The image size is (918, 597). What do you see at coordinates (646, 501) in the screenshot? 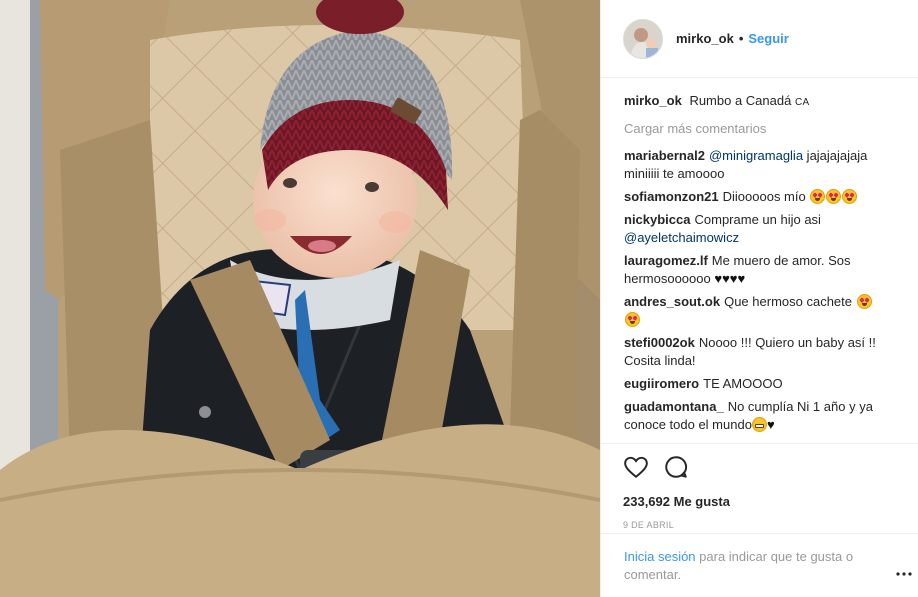
I see `likes-number: 233,692` at bounding box center [646, 501].